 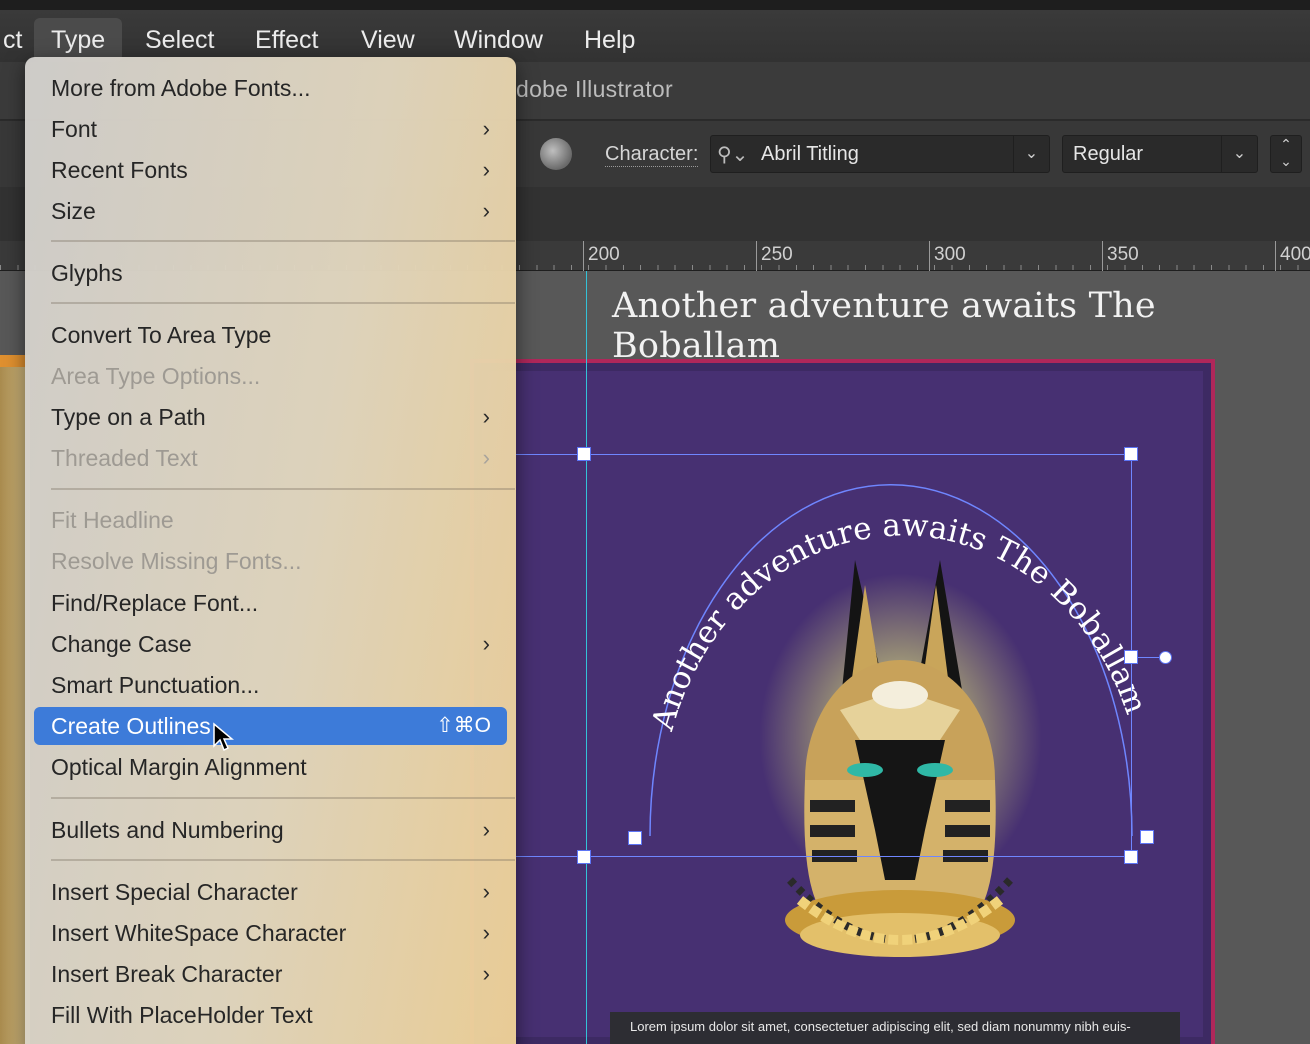 What do you see at coordinates (463, 725) in the screenshot?
I see `keyboard-shortcut: ⇧⌘O` at bounding box center [463, 725].